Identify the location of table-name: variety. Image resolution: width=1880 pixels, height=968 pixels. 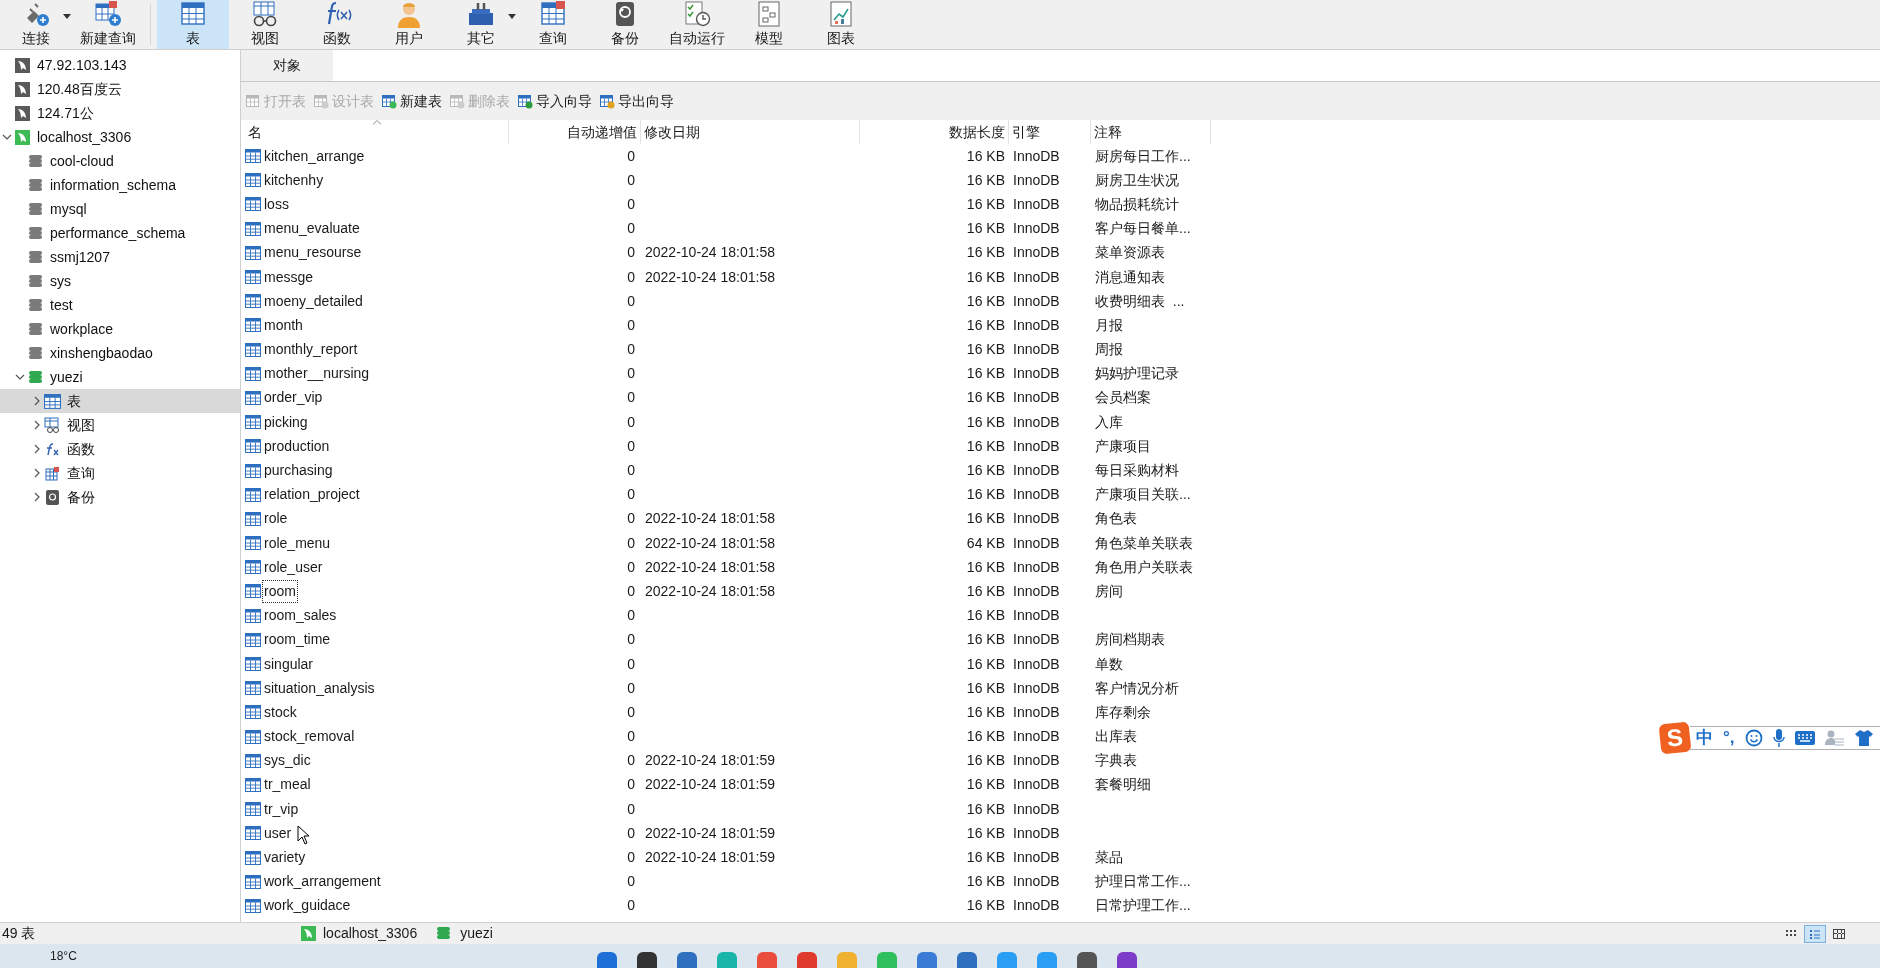
(285, 858).